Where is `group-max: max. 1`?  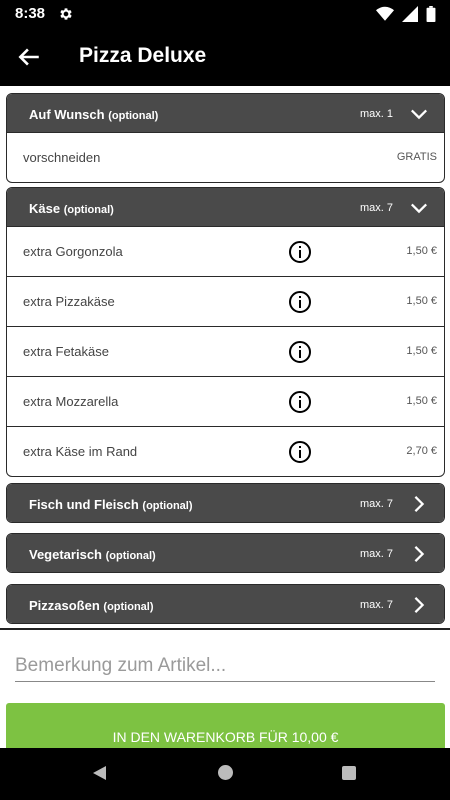
group-max: max. 1 is located at coordinates (376, 114).